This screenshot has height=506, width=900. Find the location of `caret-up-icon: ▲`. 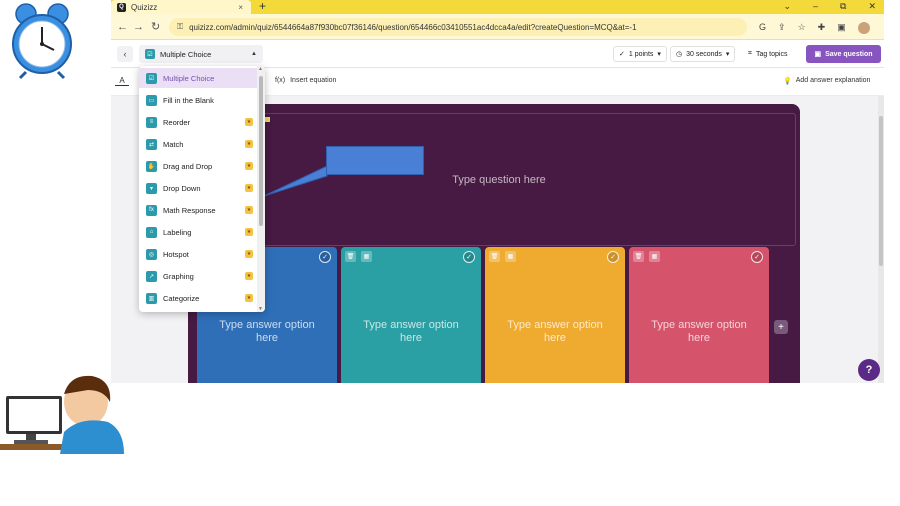

caret-up-icon: ▲ is located at coordinates (254, 54).